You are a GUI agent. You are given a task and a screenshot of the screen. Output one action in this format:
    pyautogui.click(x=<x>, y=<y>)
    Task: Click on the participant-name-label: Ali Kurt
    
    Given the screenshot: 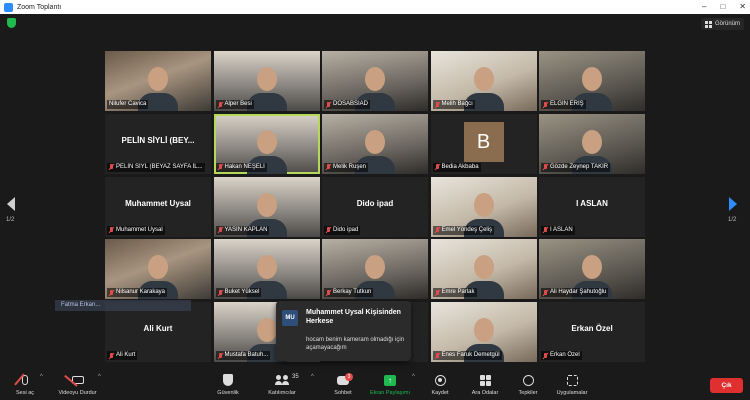 What is the action you would take?
    pyautogui.click(x=122, y=355)
    